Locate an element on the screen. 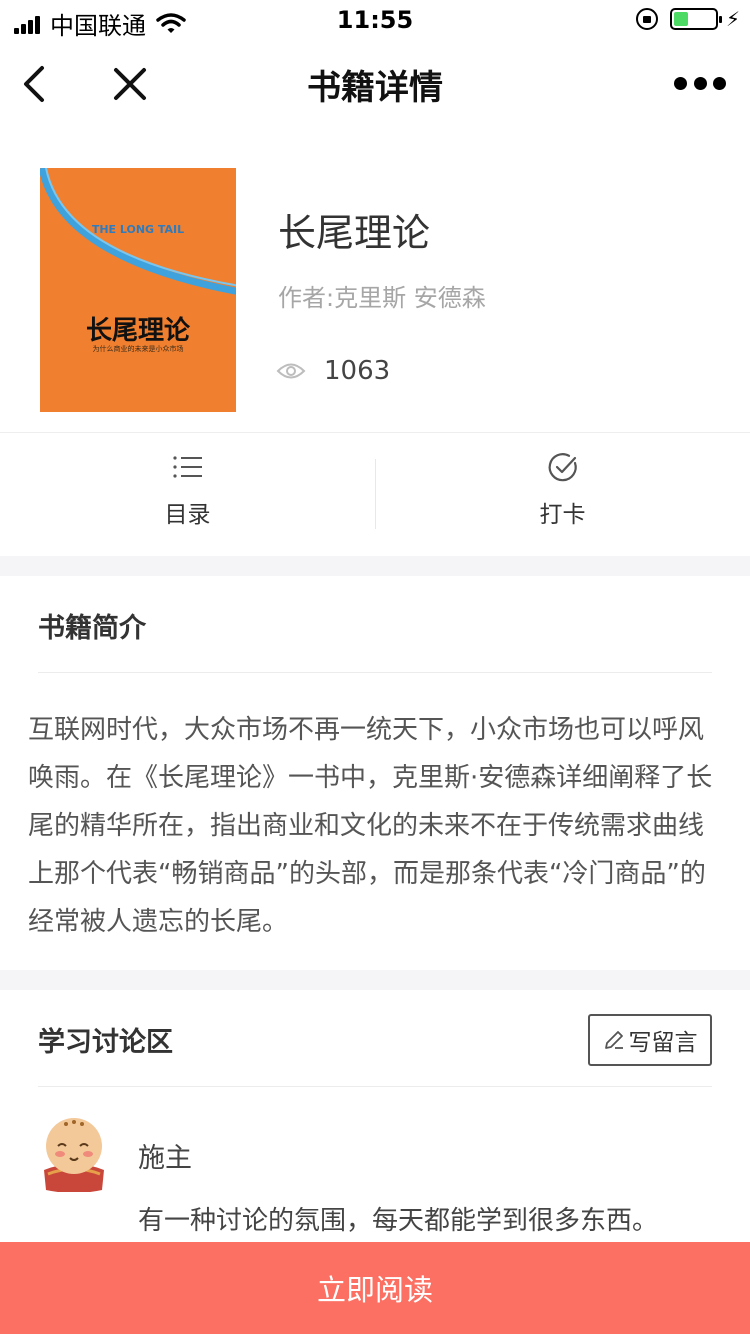 The image size is (750, 1334). comment-author: 施主 is located at coordinates (165, 1158).